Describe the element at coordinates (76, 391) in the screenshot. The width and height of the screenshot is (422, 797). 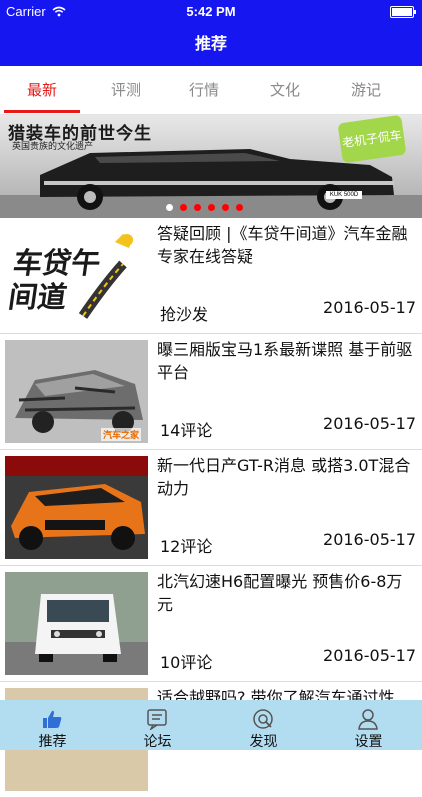
I see `news-thumbnail: 汽车之家` at that location.